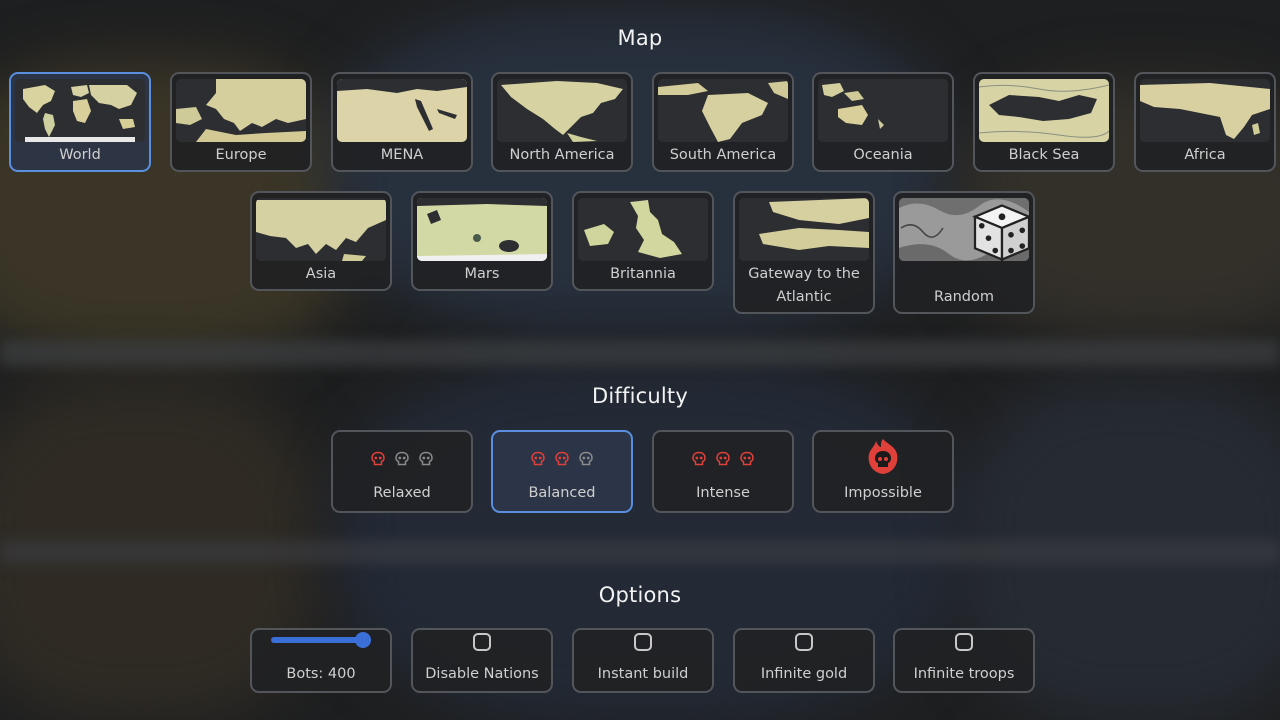 This screenshot has height=720, width=1280. What do you see at coordinates (964, 660) in the screenshot?
I see `option-infinite-troops: Infinite troops` at bounding box center [964, 660].